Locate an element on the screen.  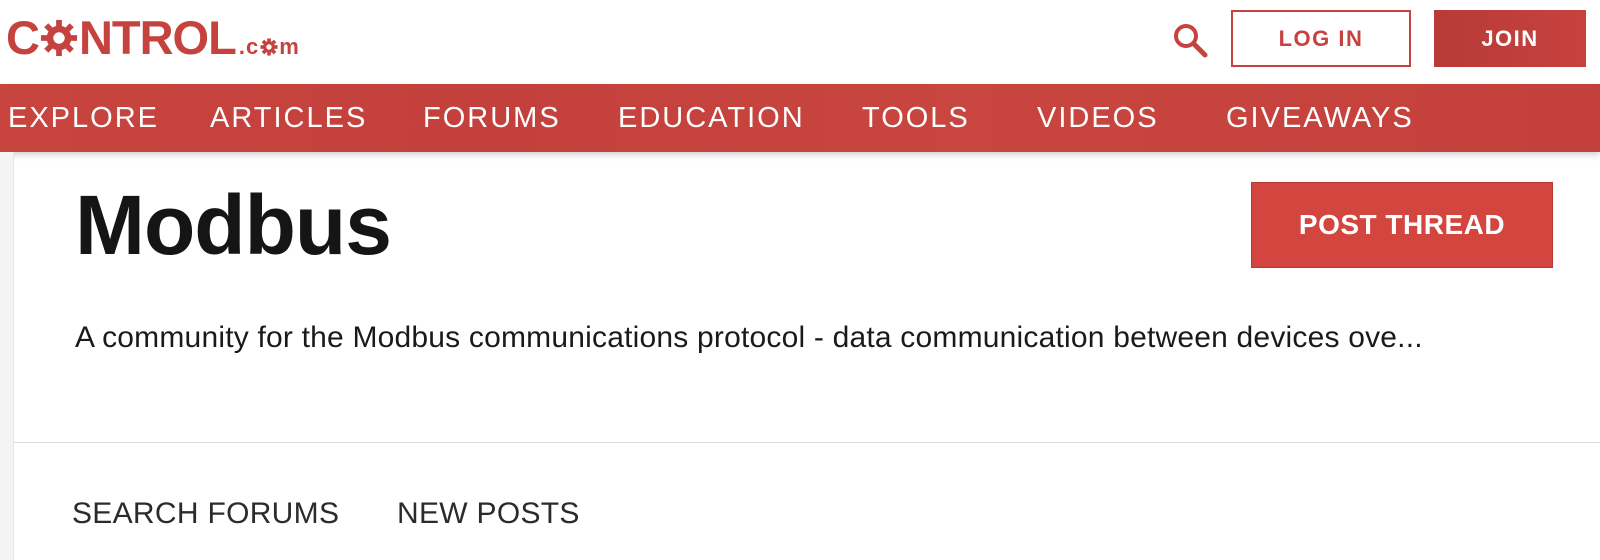
nav-item-tools: TOOLS is located at coordinates (916, 118).